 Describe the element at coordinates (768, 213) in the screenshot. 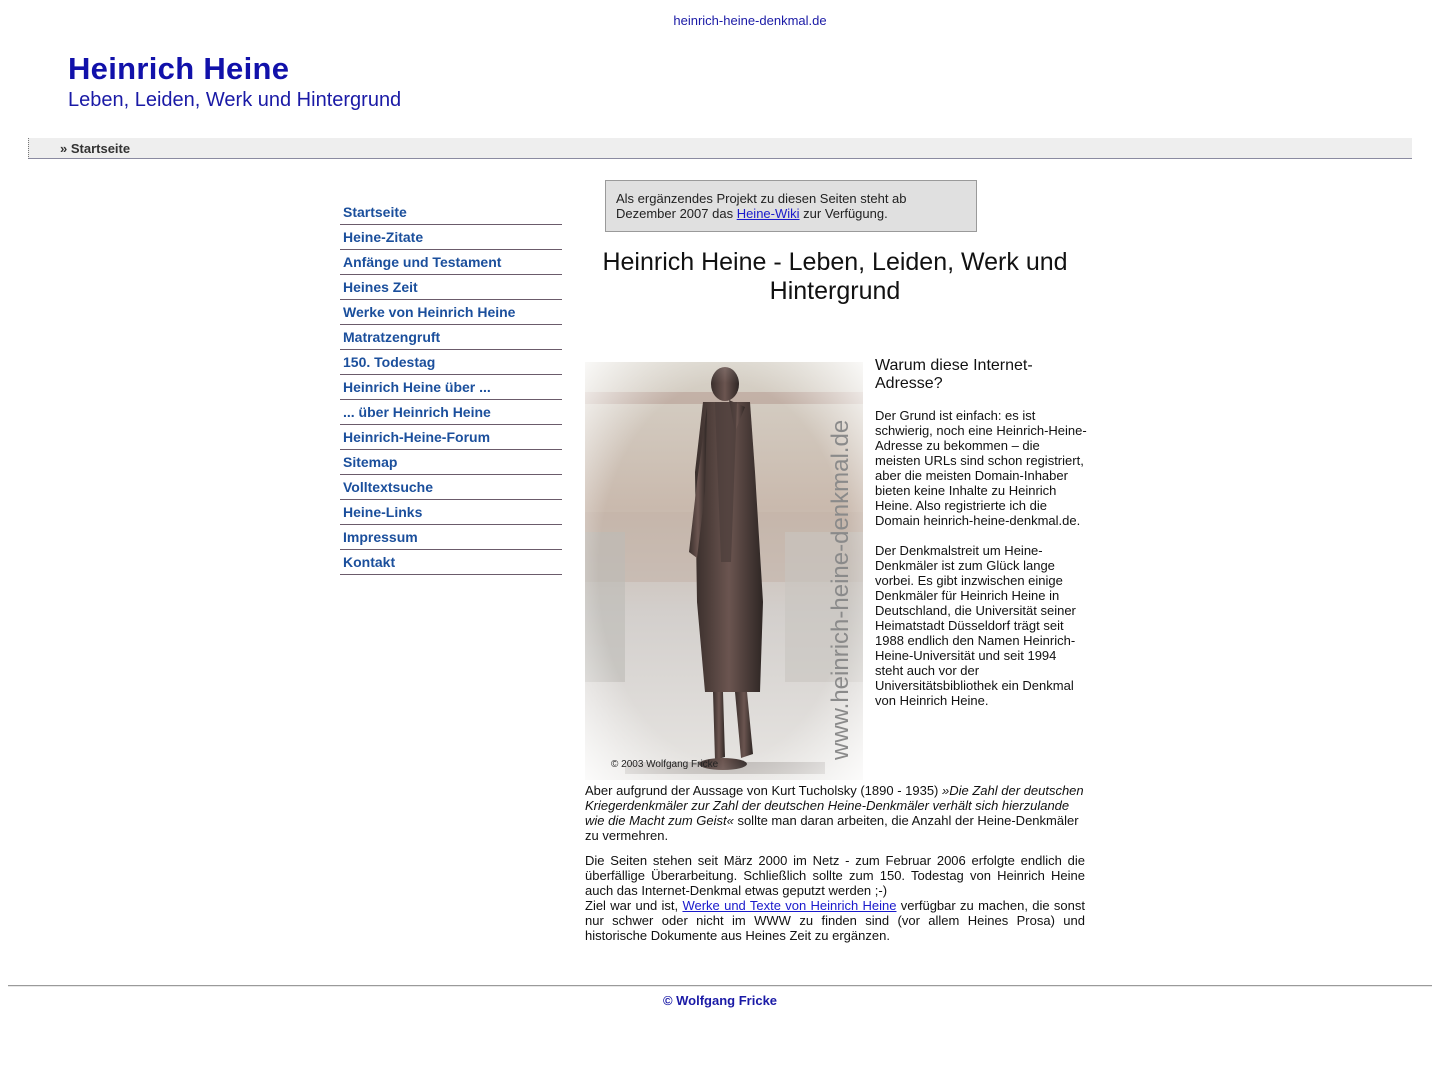

I see `heine-wiki-link: Heine-Wiki` at that location.